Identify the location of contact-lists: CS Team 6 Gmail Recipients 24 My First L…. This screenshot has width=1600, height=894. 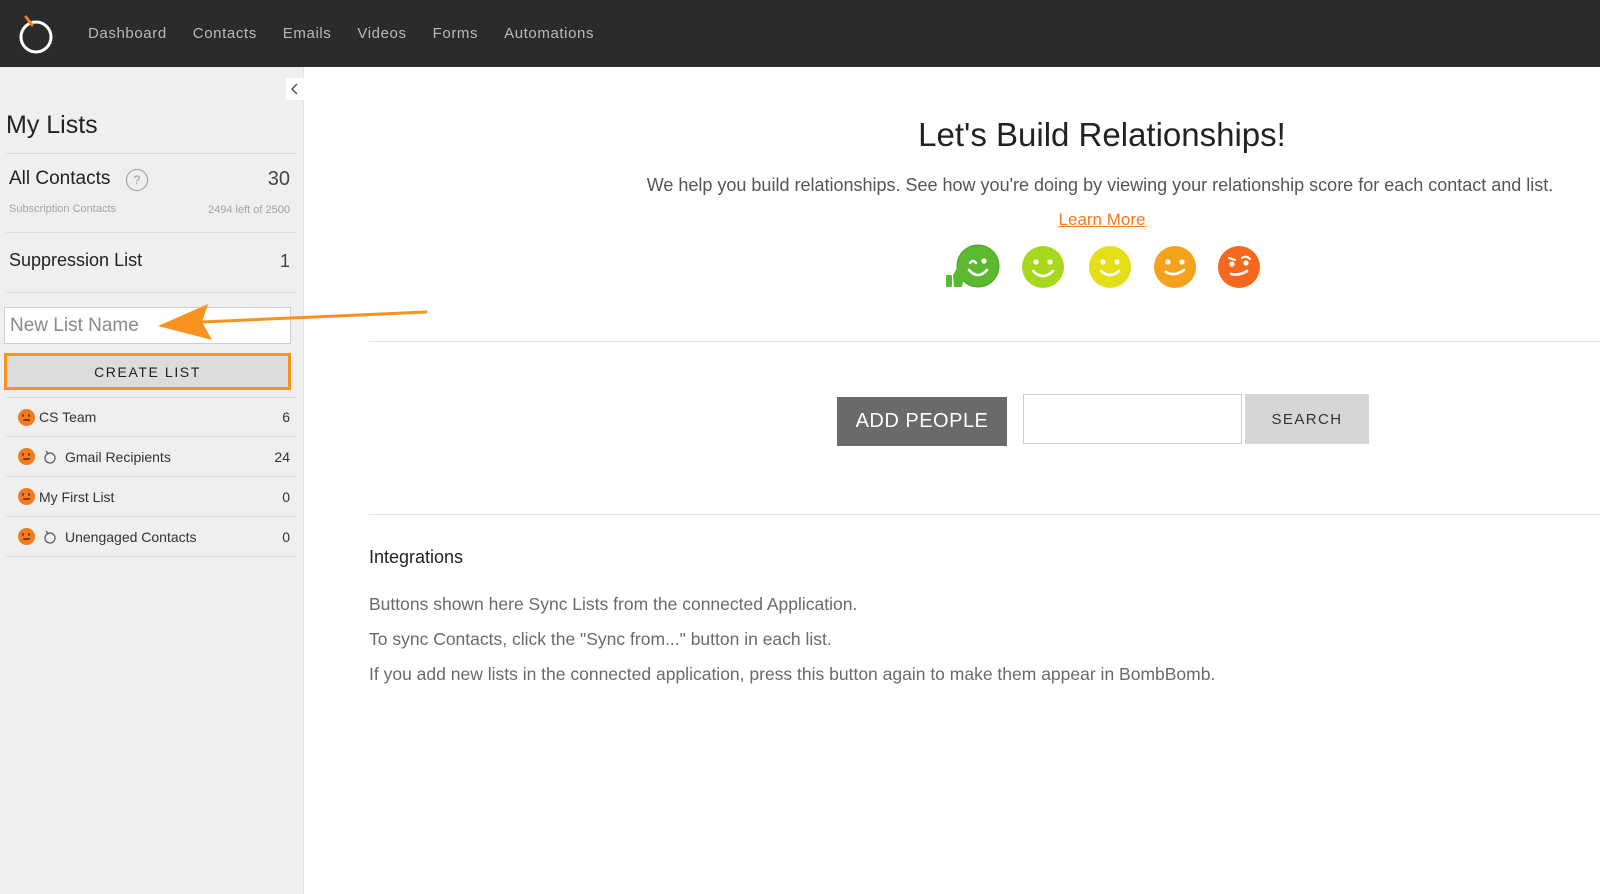
(151, 477).